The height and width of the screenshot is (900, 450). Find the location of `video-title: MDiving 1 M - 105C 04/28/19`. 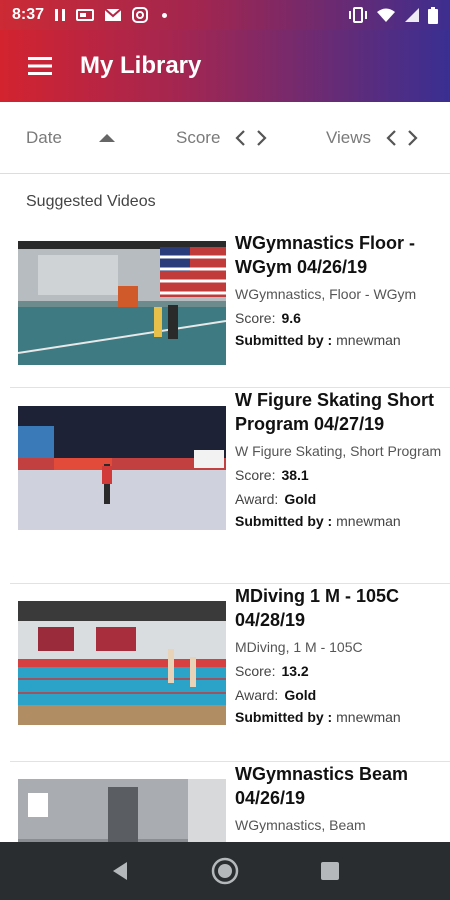

video-title: MDiving 1 M - 105C 04/28/19 is located at coordinates (339, 608).